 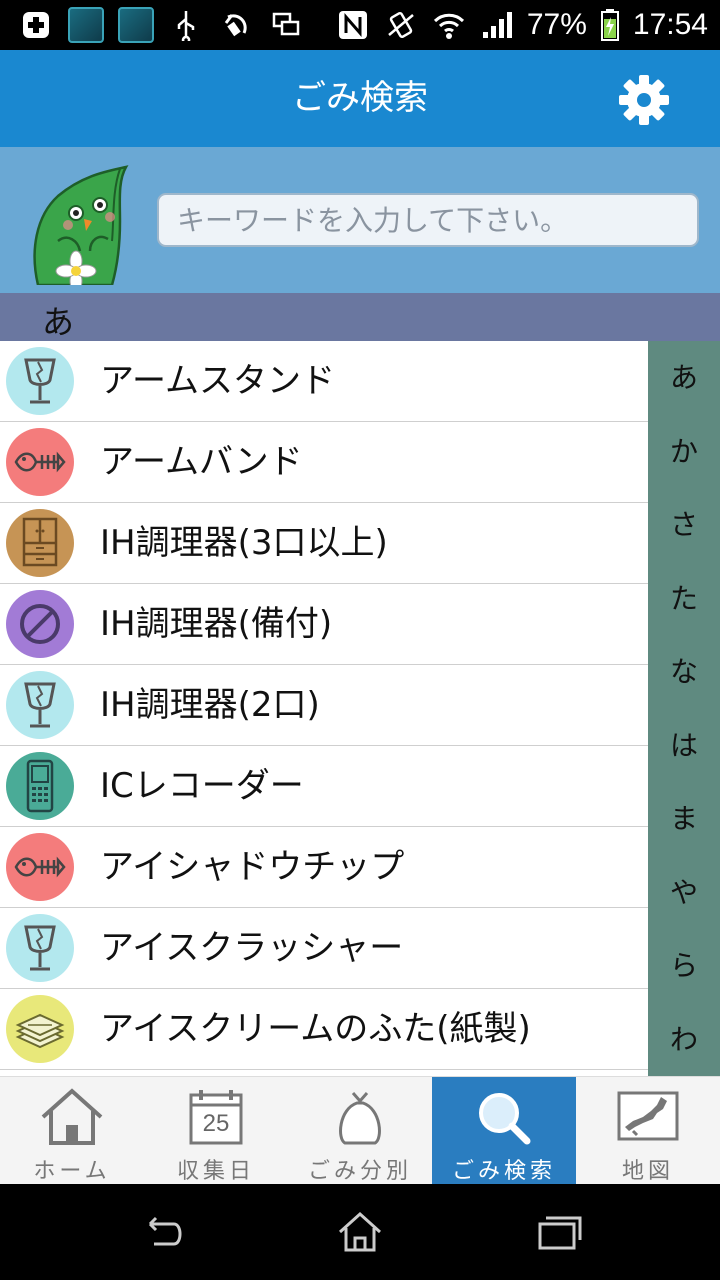 I want to click on status-bar-notifications, so click(x=161, y=25).